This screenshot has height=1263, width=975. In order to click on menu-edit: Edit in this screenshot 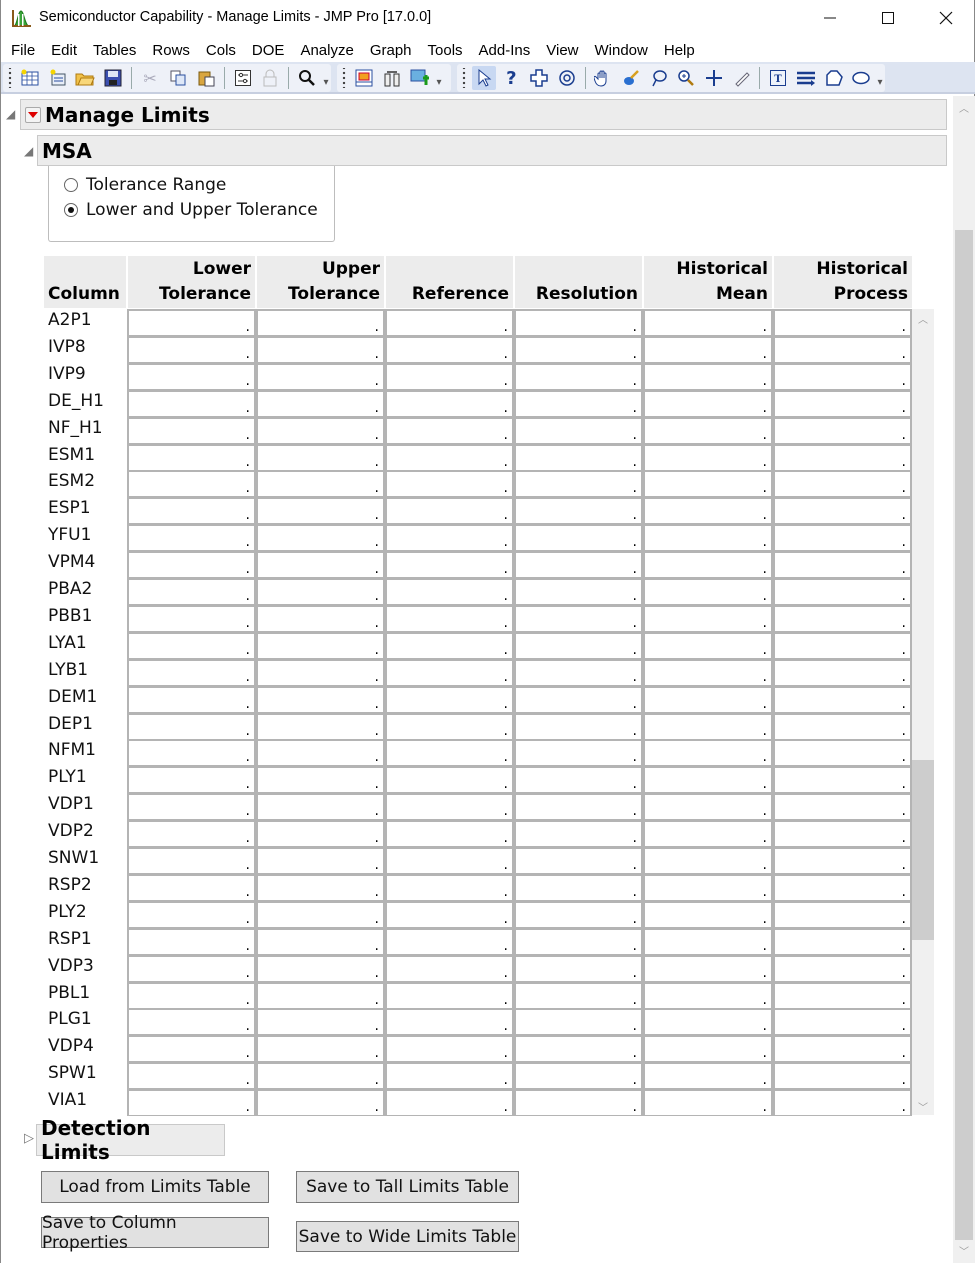, I will do `click(64, 50)`.